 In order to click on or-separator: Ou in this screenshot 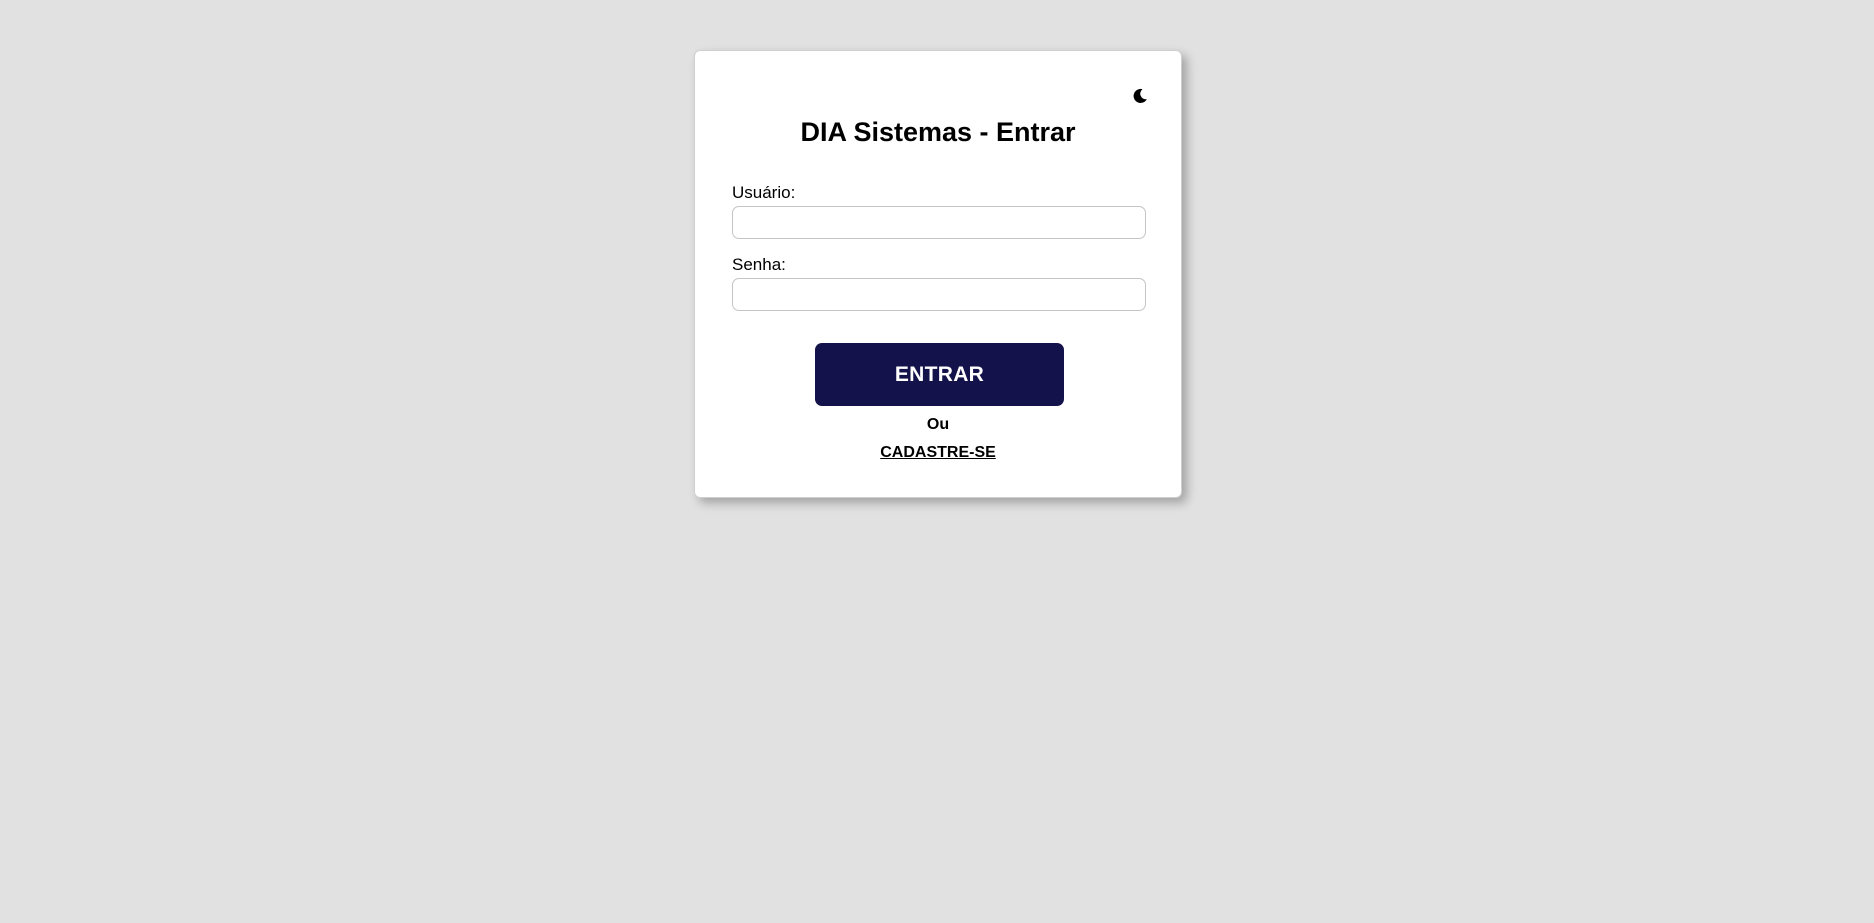, I will do `click(938, 424)`.